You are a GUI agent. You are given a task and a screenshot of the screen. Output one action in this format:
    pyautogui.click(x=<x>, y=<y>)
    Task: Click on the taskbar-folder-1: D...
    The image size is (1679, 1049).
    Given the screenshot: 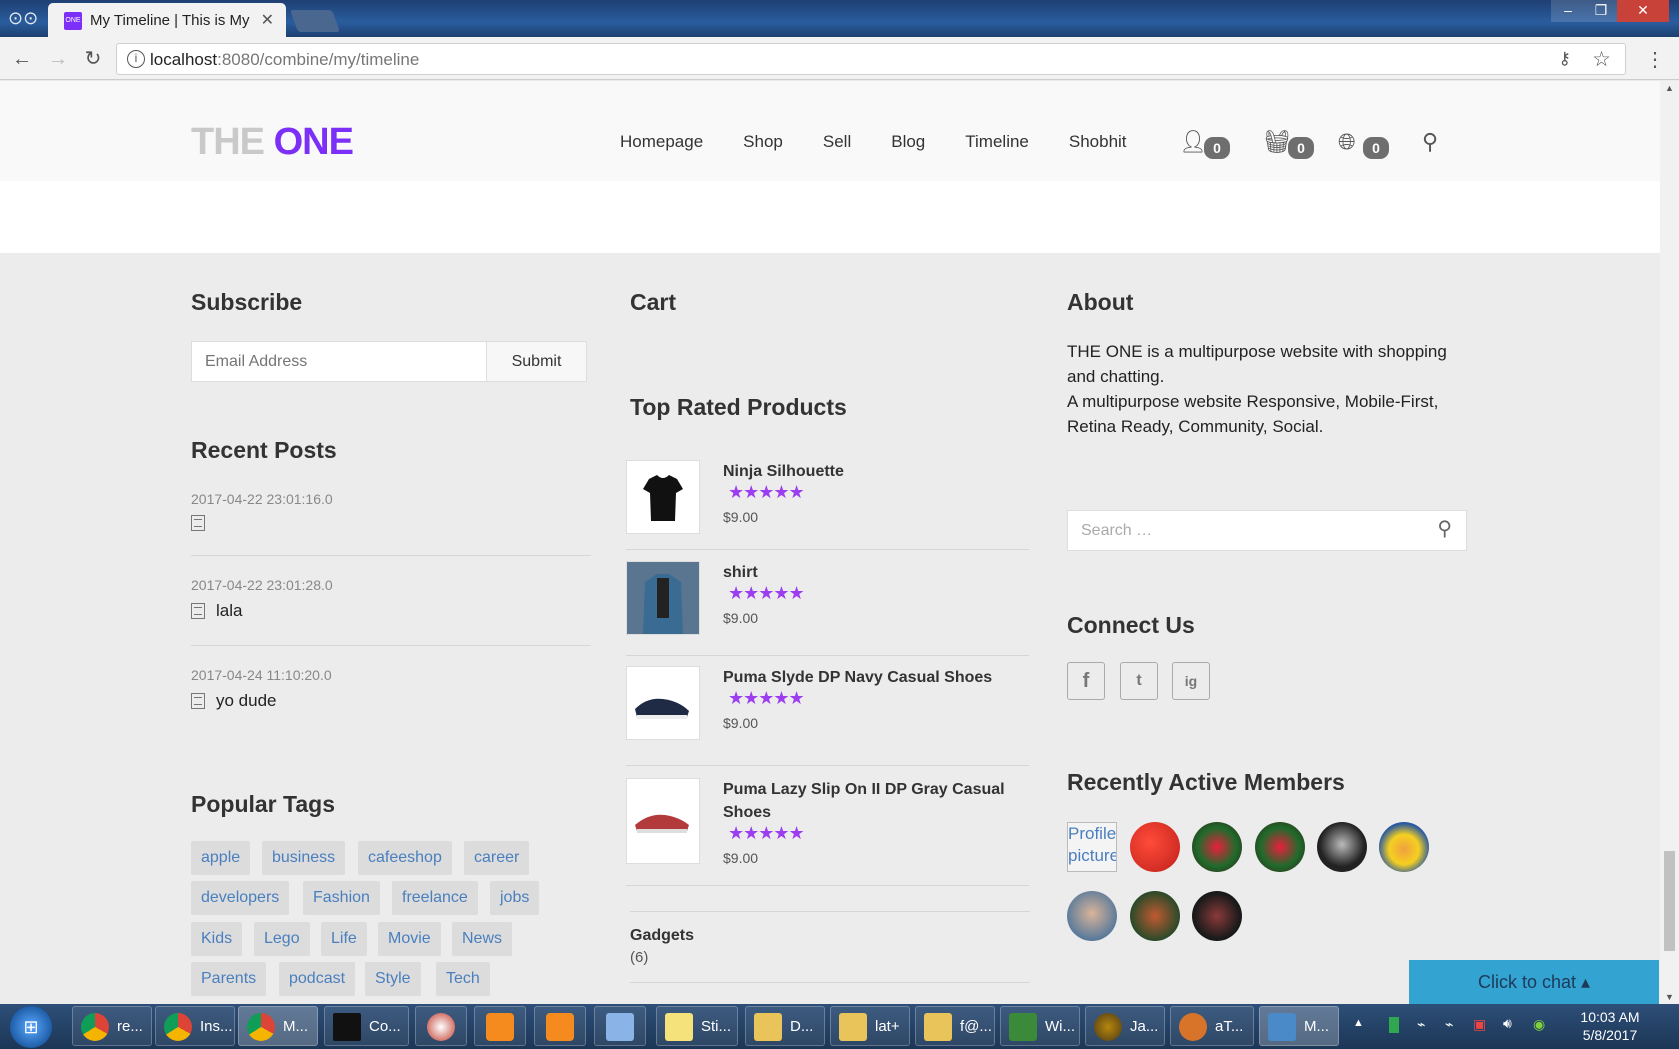 What is the action you would take?
    pyautogui.click(x=785, y=1026)
    